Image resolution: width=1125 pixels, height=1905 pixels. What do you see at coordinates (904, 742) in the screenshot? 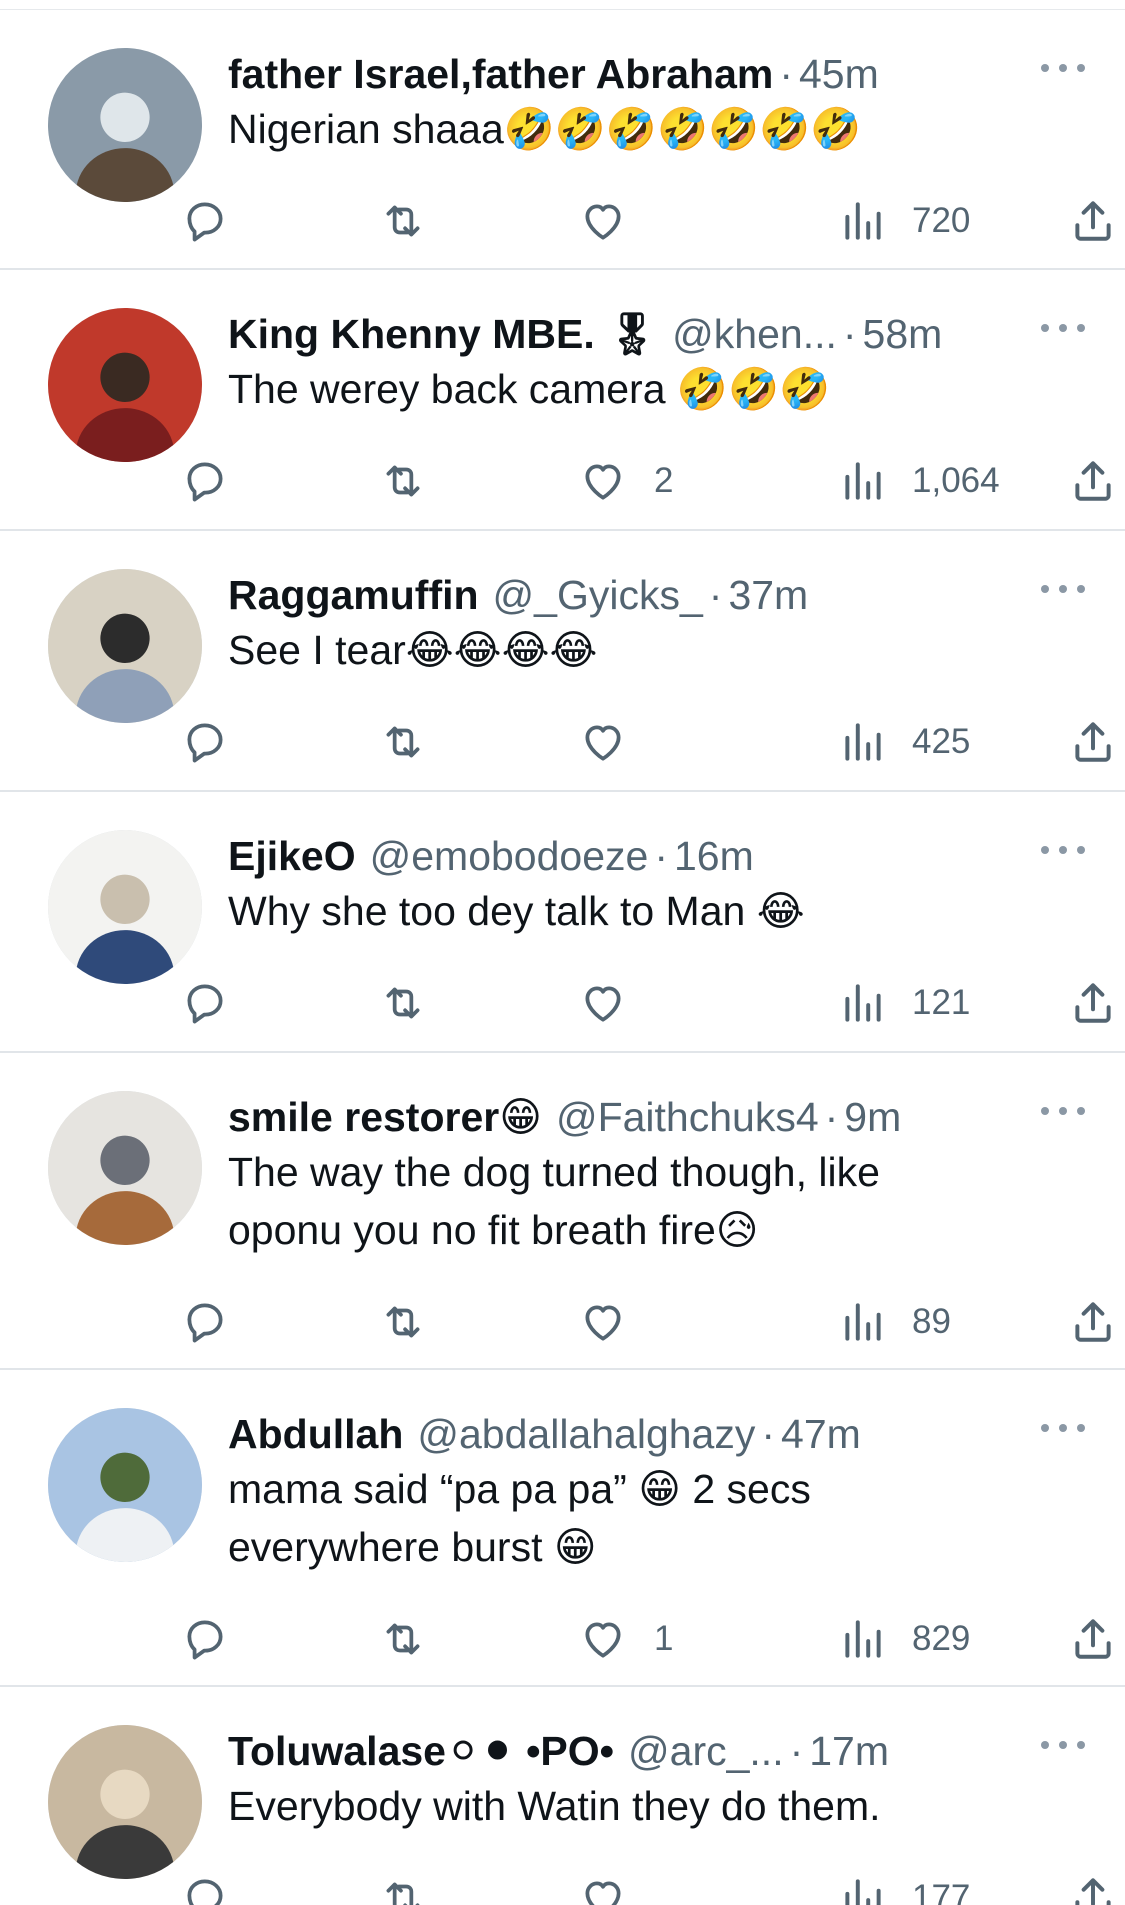
I see `views-button: 425` at bounding box center [904, 742].